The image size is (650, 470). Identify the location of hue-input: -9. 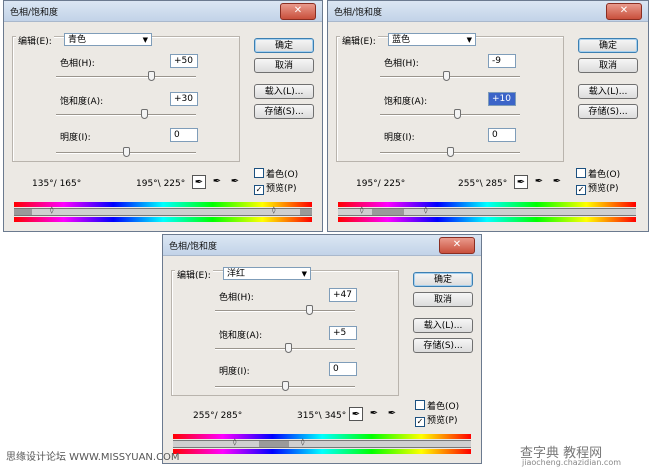
(502, 61).